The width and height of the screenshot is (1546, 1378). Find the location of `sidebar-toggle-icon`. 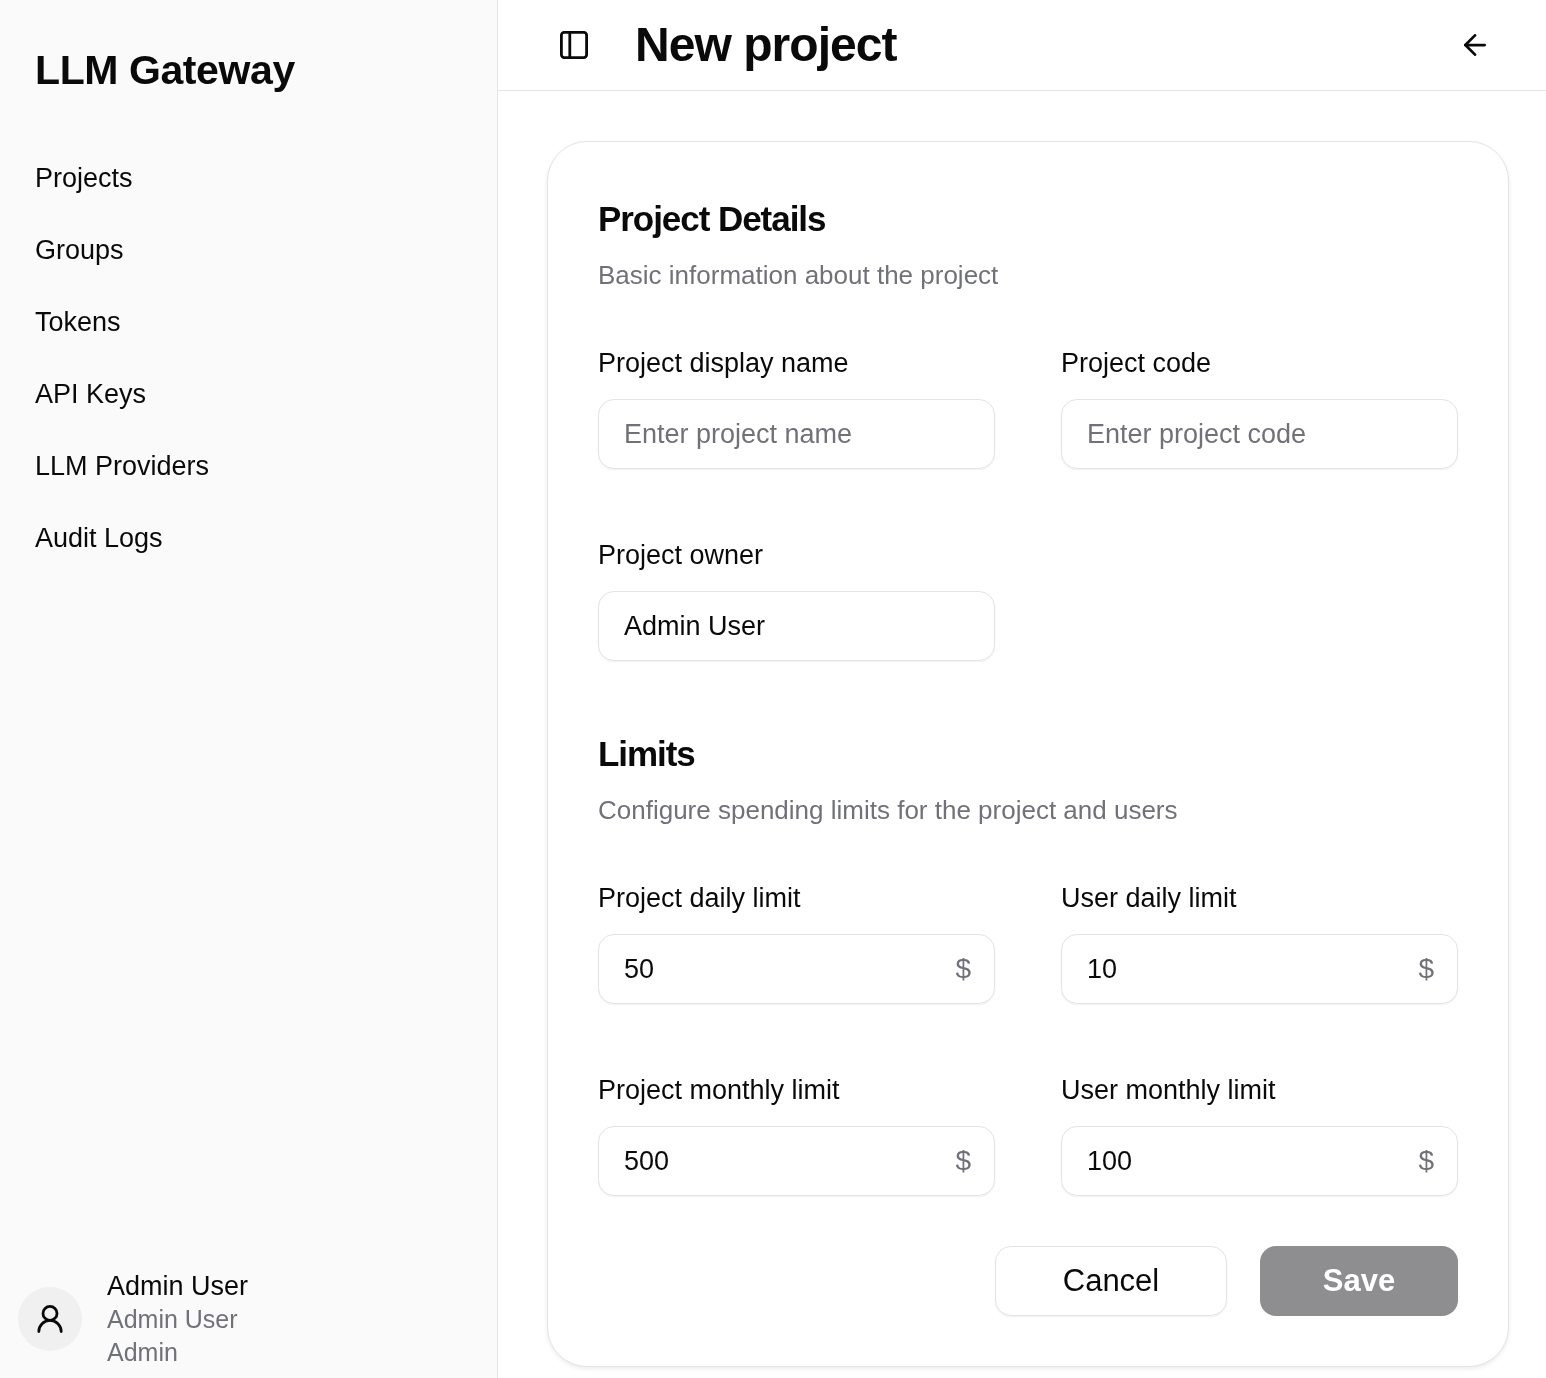

sidebar-toggle-icon is located at coordinates (574, 45).